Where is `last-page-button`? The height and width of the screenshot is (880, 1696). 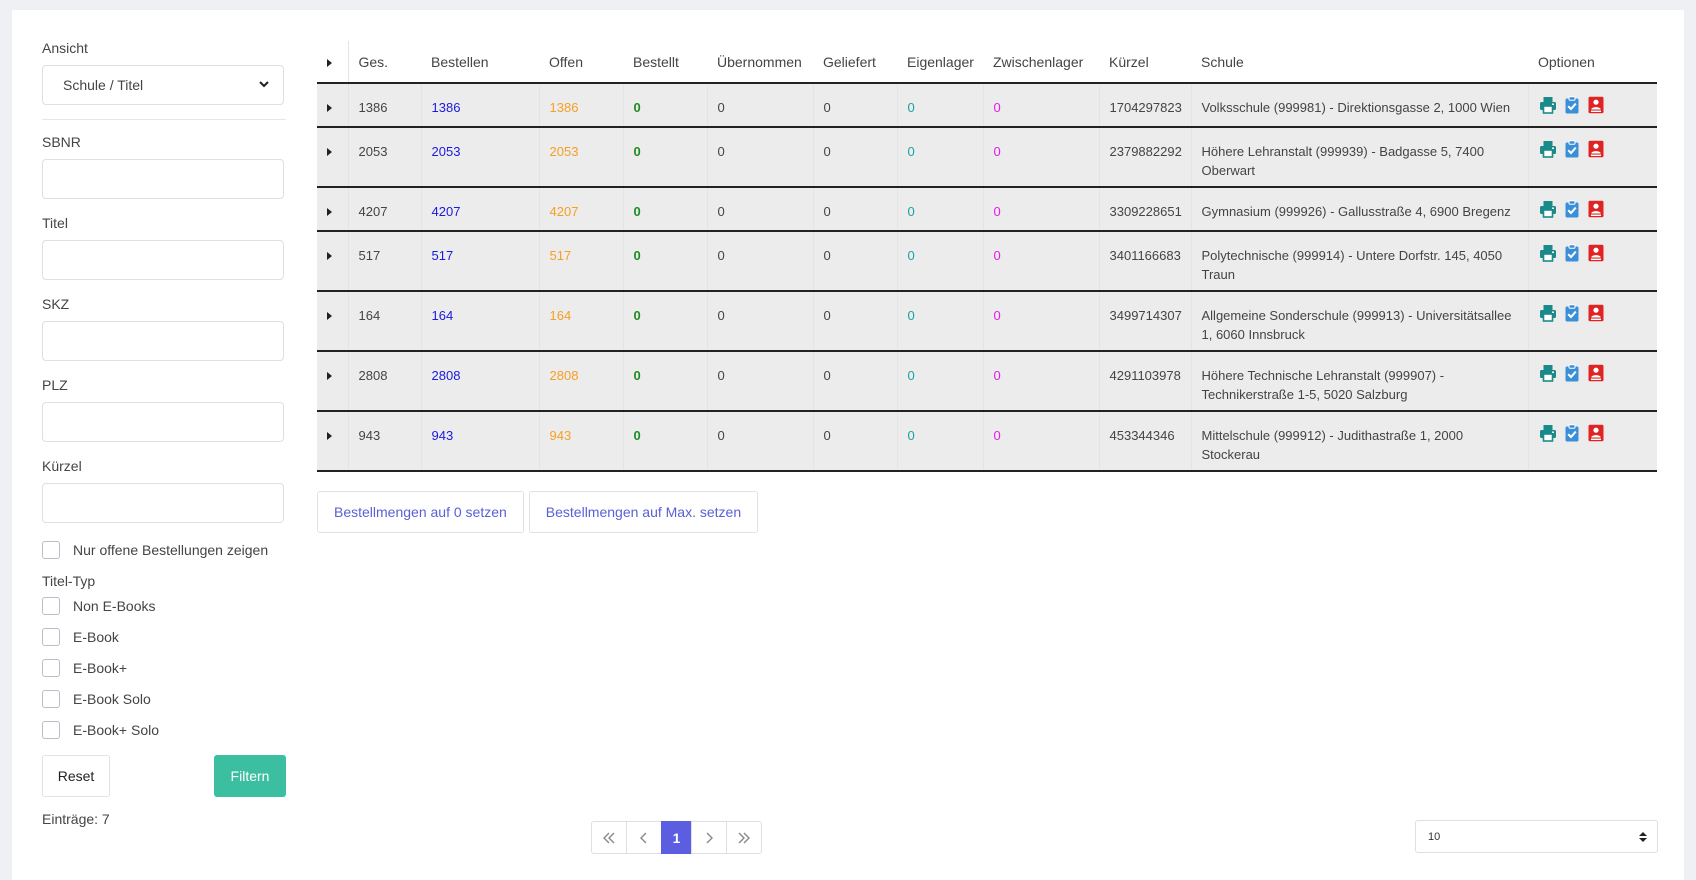
last-page-button is located at coordinates (744, 837).